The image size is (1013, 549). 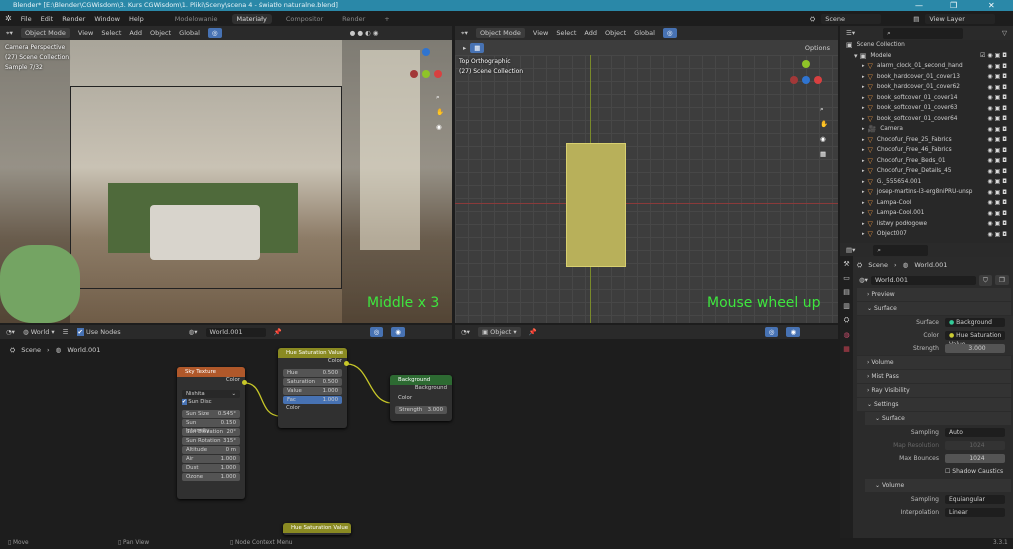 What do you see at coordinates (317, 529) in the screenshot?
I see `node-hue-saturation-value-floating: Hue Saturation Value` at bounding box center [317, 529].